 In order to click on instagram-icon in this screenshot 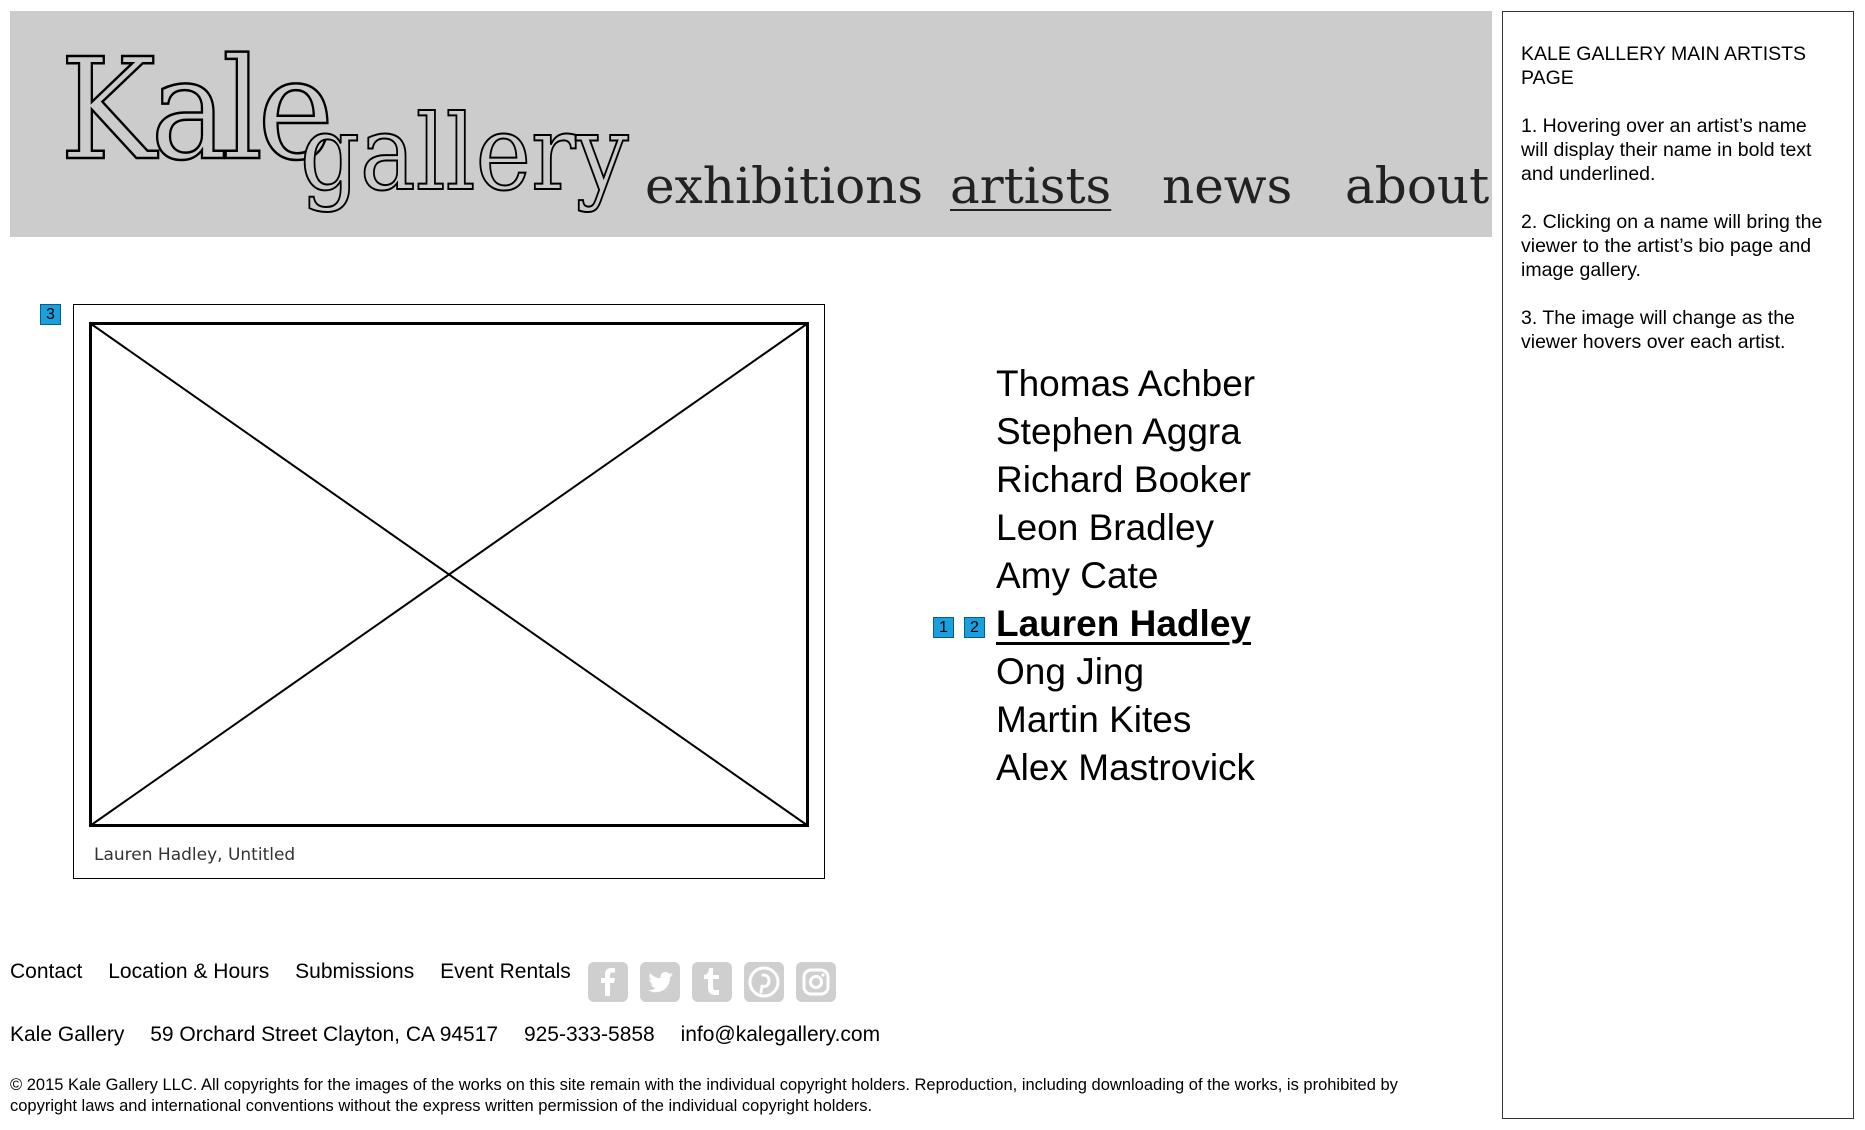, I will do `click(816, 982)`.